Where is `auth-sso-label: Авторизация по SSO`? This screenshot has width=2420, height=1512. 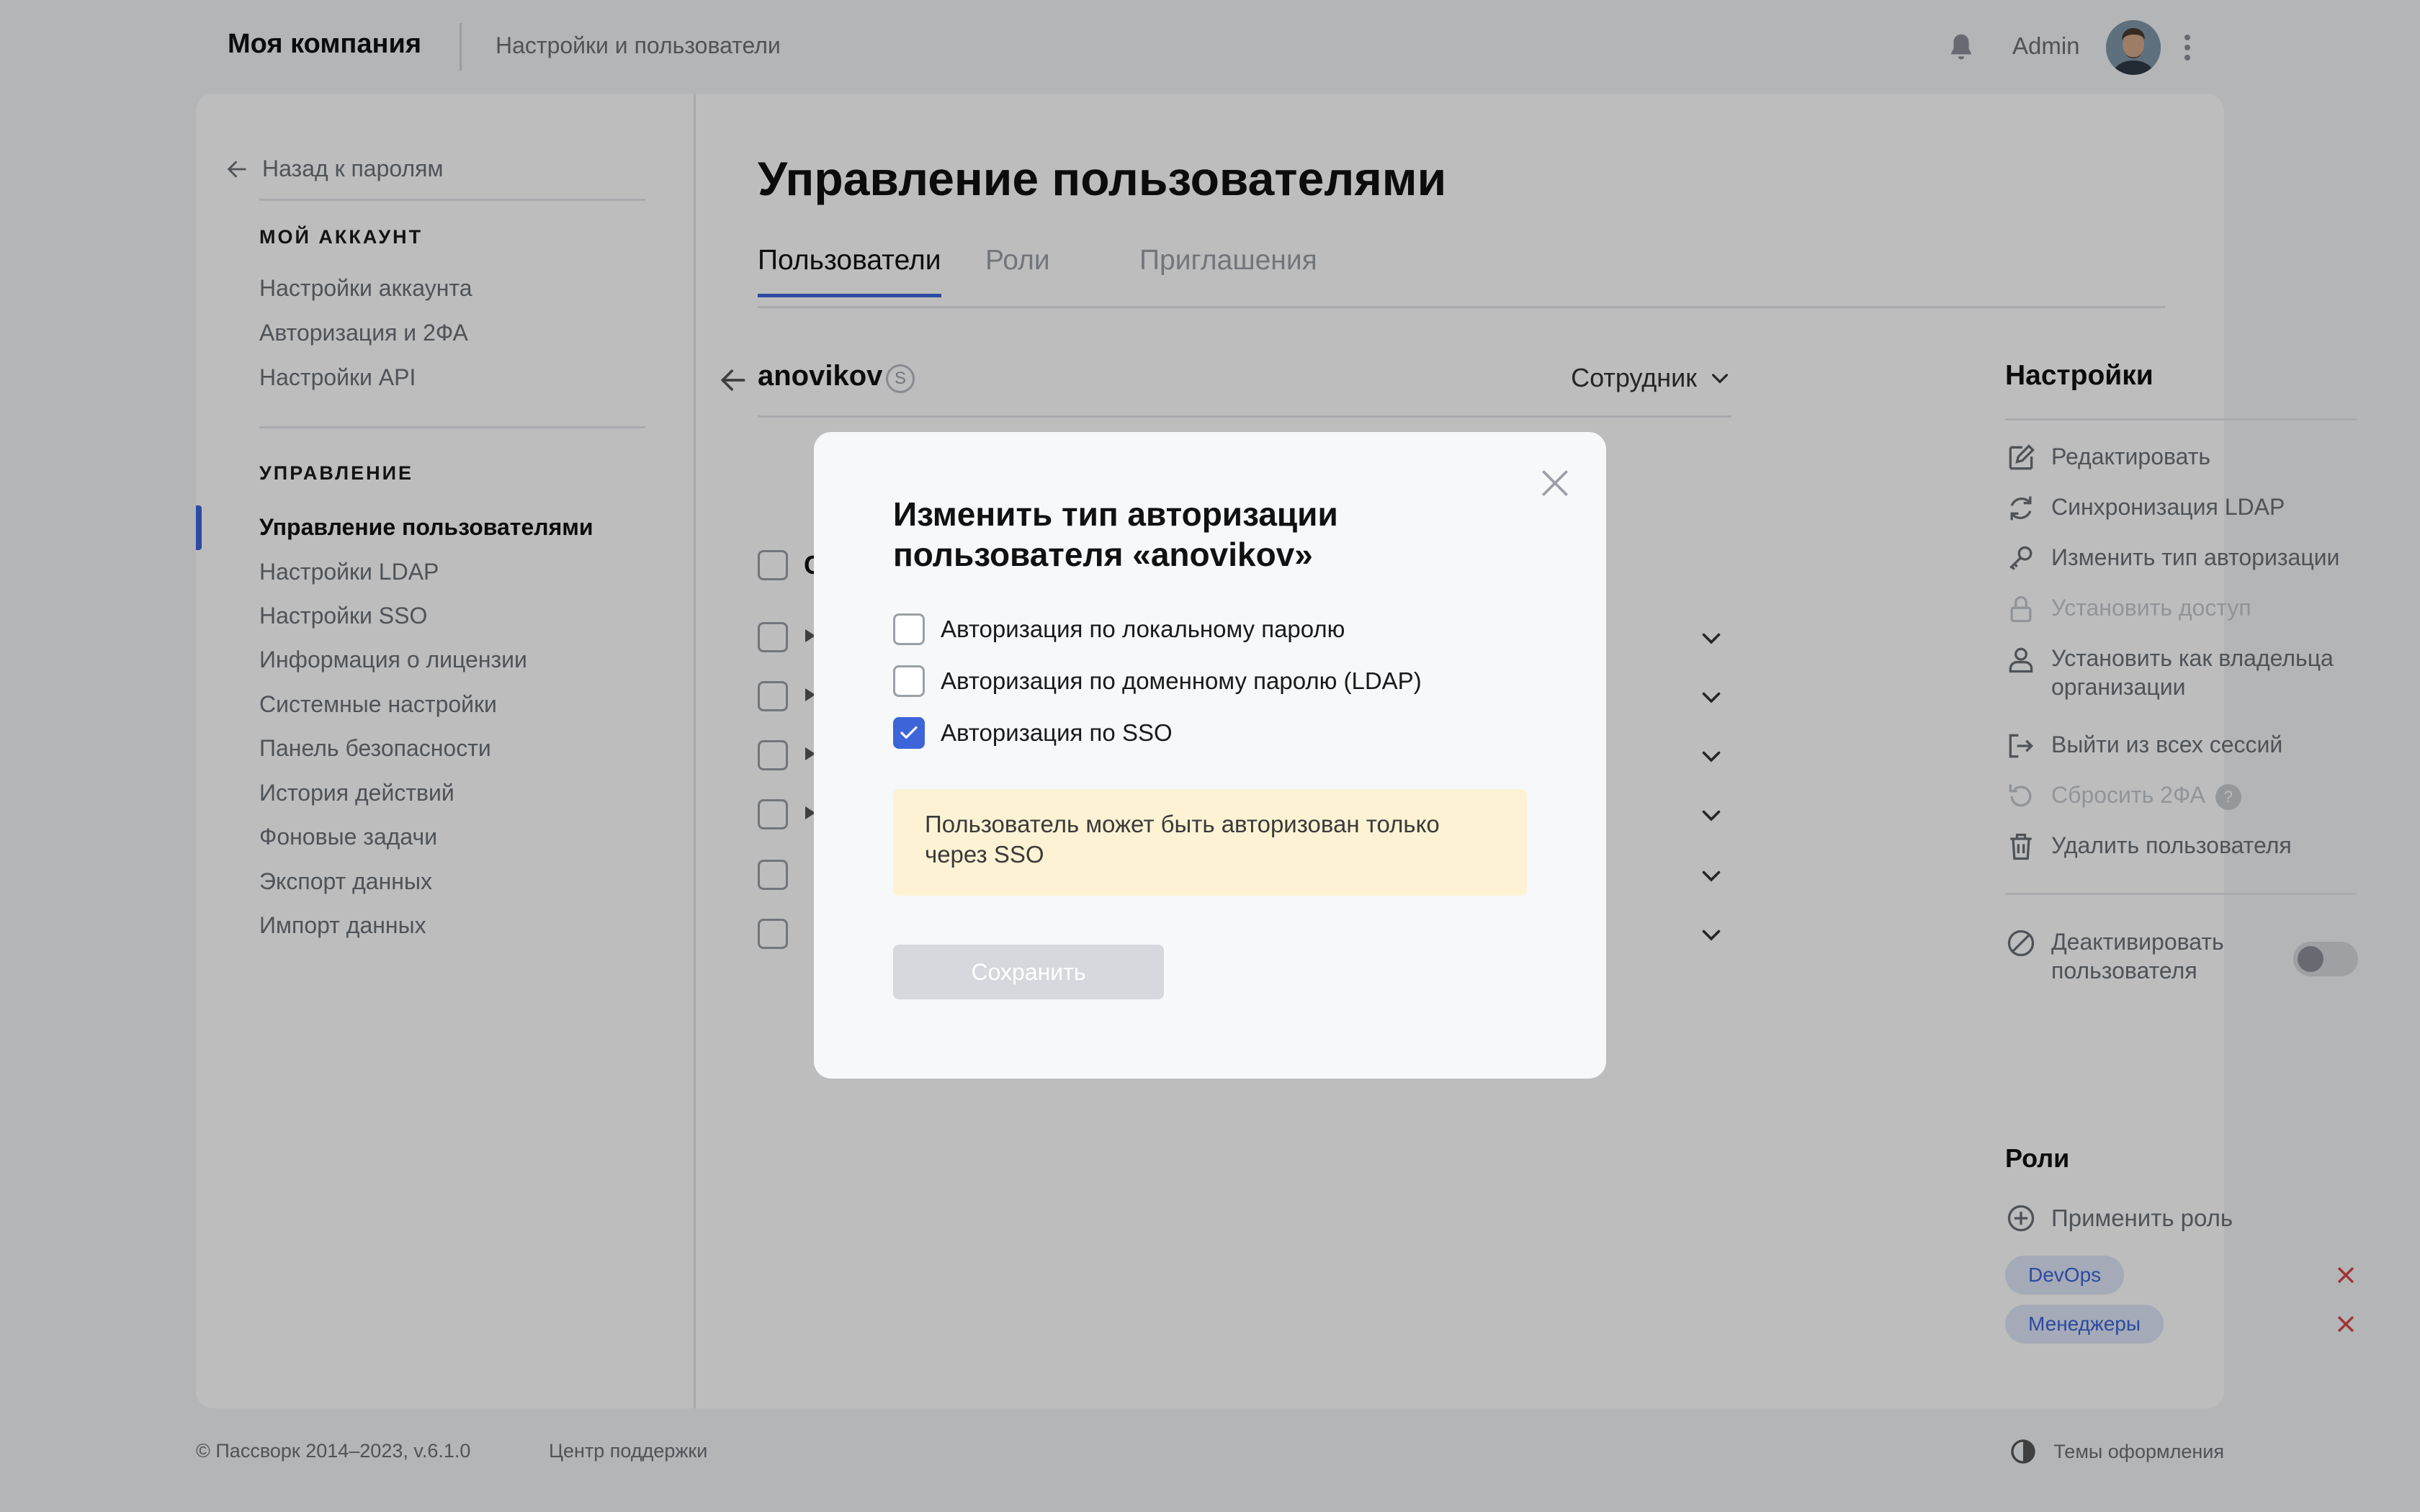
auth-sso-label: Авторизация по SSO is located at coordinates (1057, 732).